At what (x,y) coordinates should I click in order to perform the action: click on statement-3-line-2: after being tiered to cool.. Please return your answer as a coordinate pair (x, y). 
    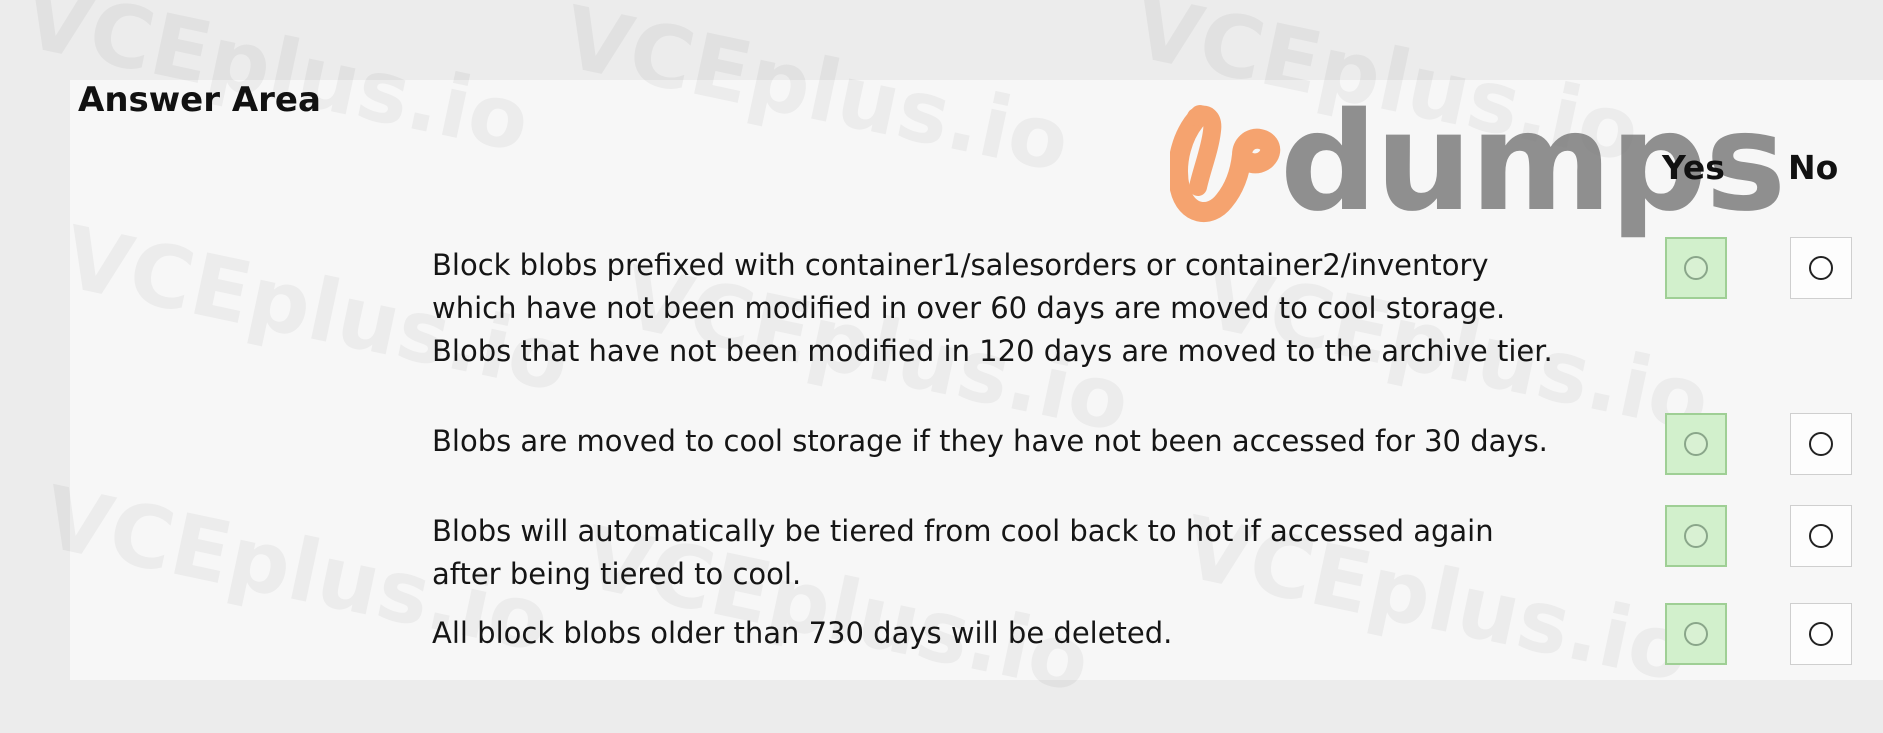
    Looking at the image, I should click on (617, 574).